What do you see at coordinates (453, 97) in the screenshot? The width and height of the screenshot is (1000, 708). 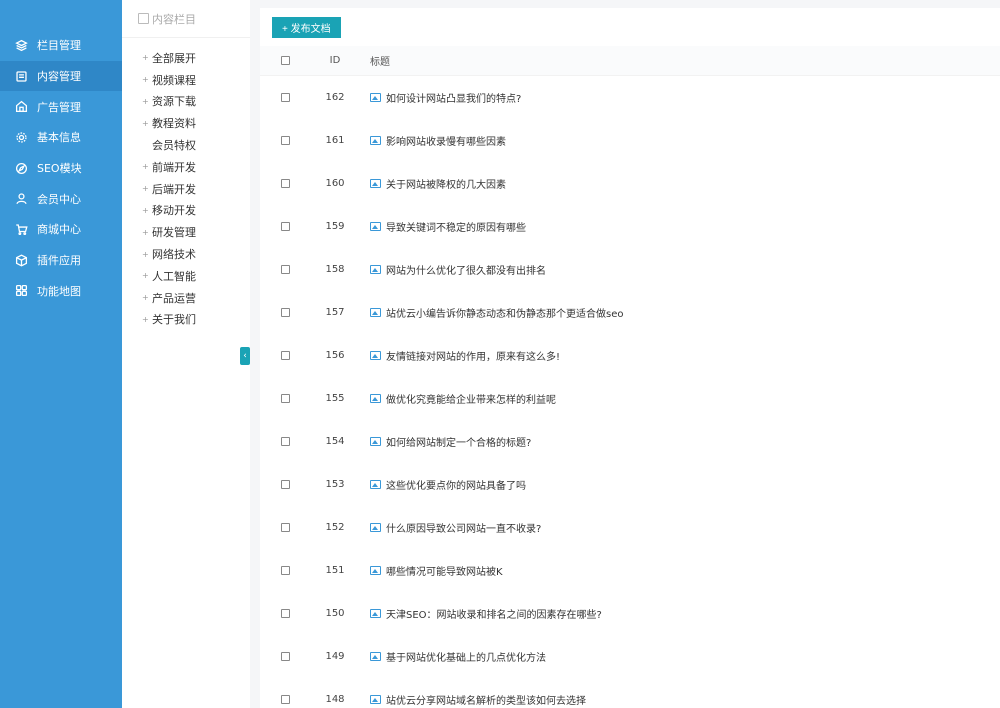 I see `row-title-link: 如何设计网站凸显我们的特点?` at bounding box center [453, 97].